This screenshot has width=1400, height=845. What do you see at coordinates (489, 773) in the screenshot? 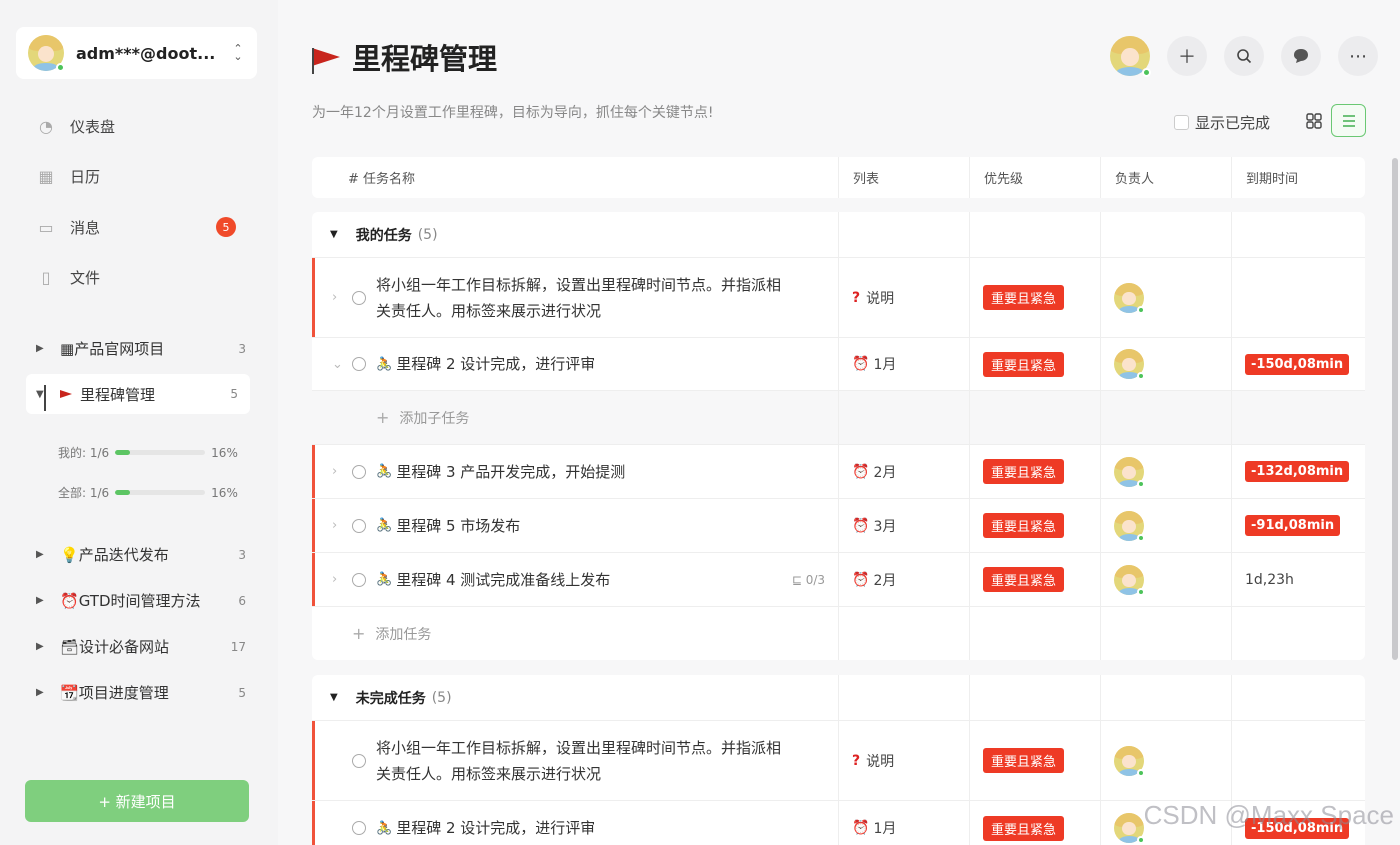
I see `task-name-line: 关责任人。用标签来展示进行状况` at bounding box center [489, 773].